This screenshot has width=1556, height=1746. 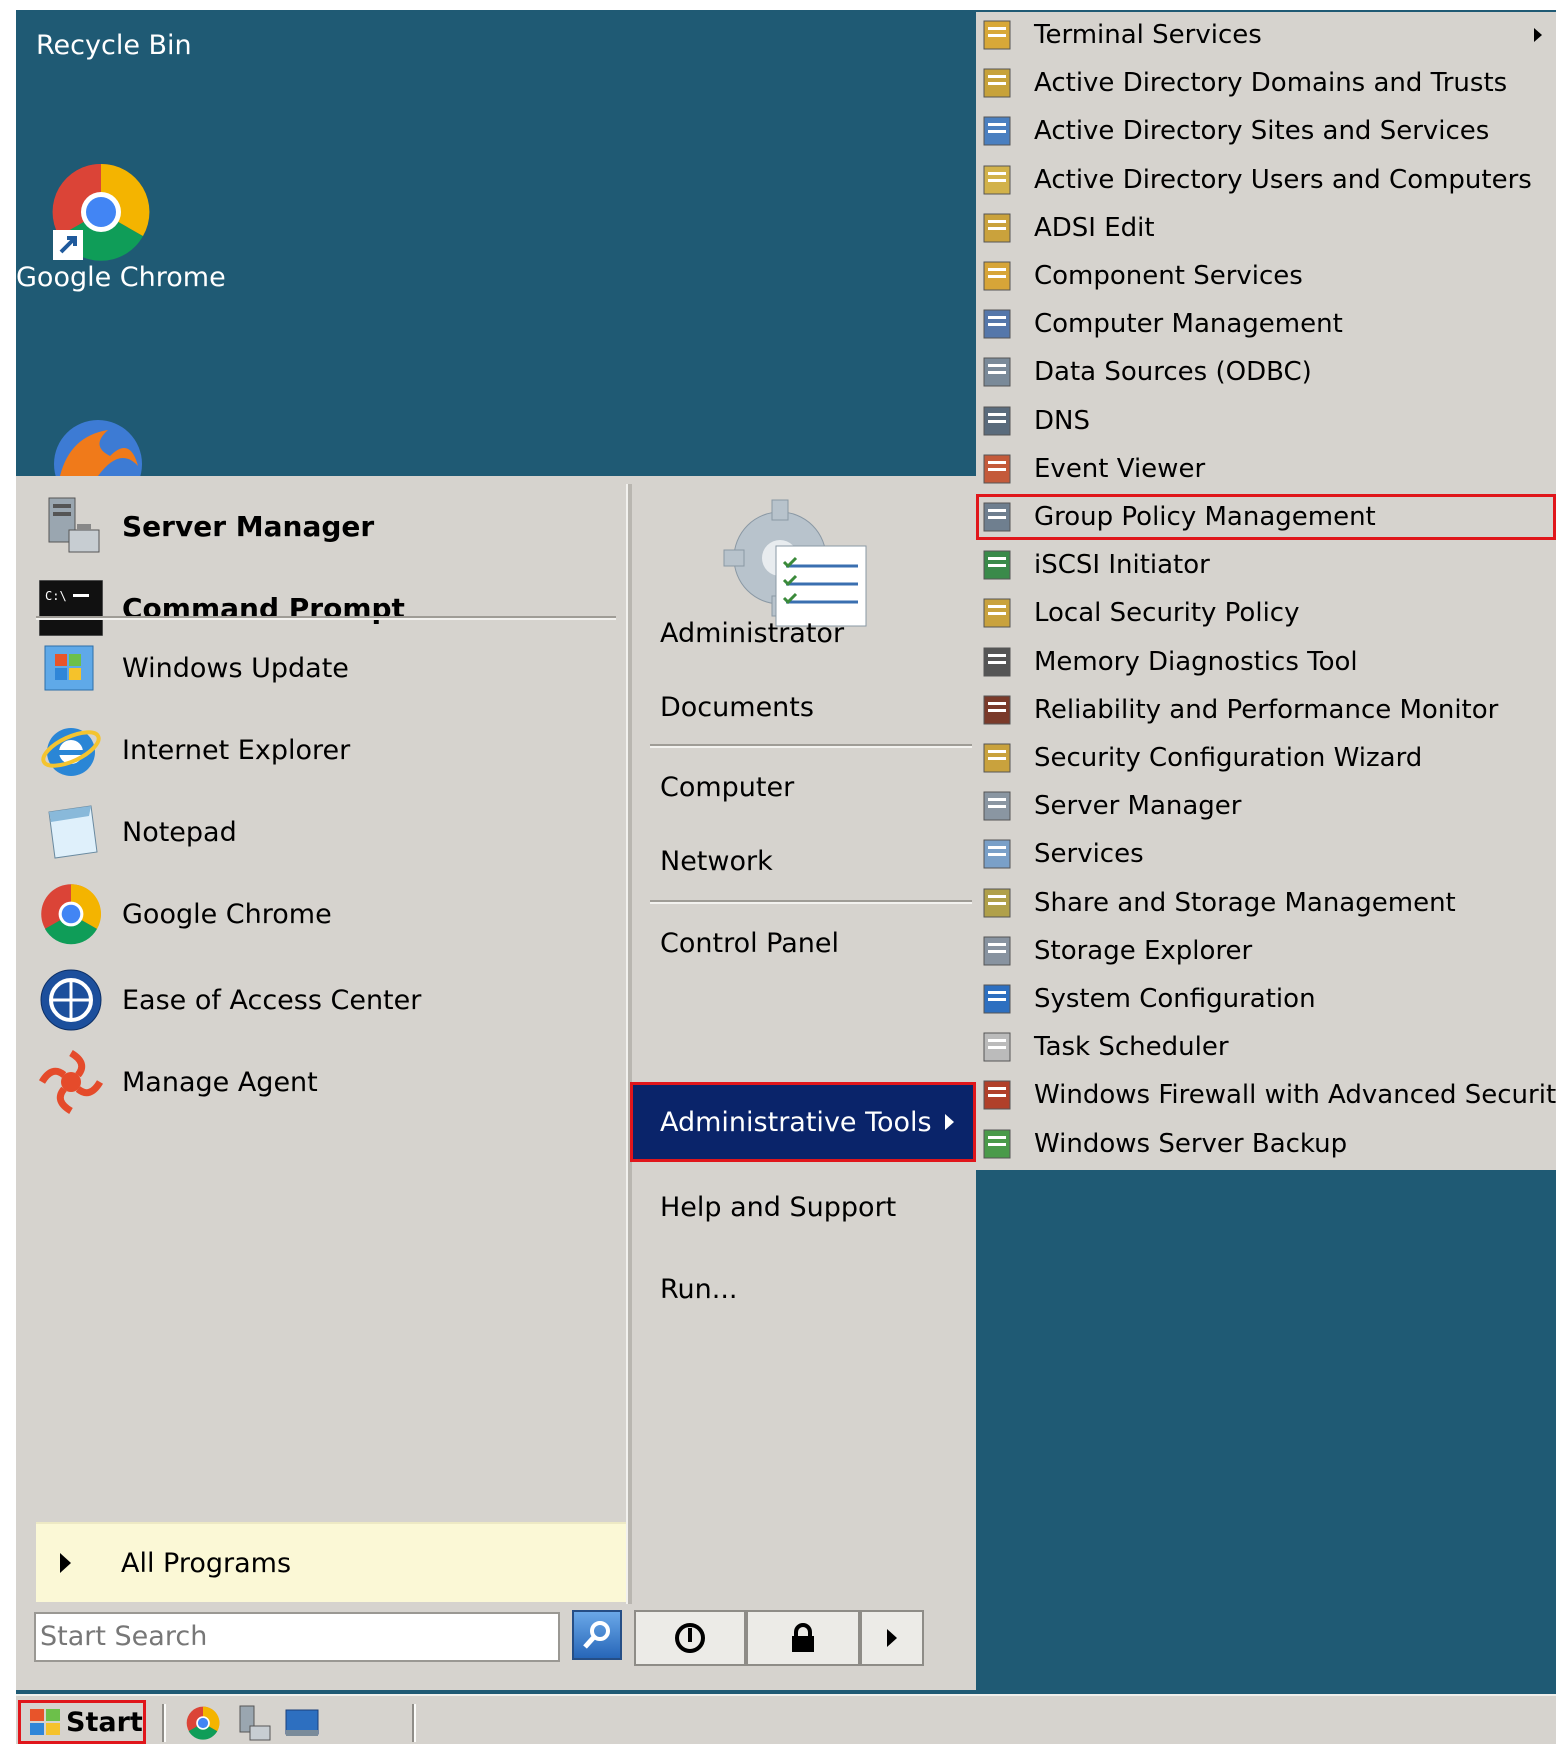 I want to click on submenu-item-windows-server-backup: Windows Server Backup, so click(x=1266, y=1144).